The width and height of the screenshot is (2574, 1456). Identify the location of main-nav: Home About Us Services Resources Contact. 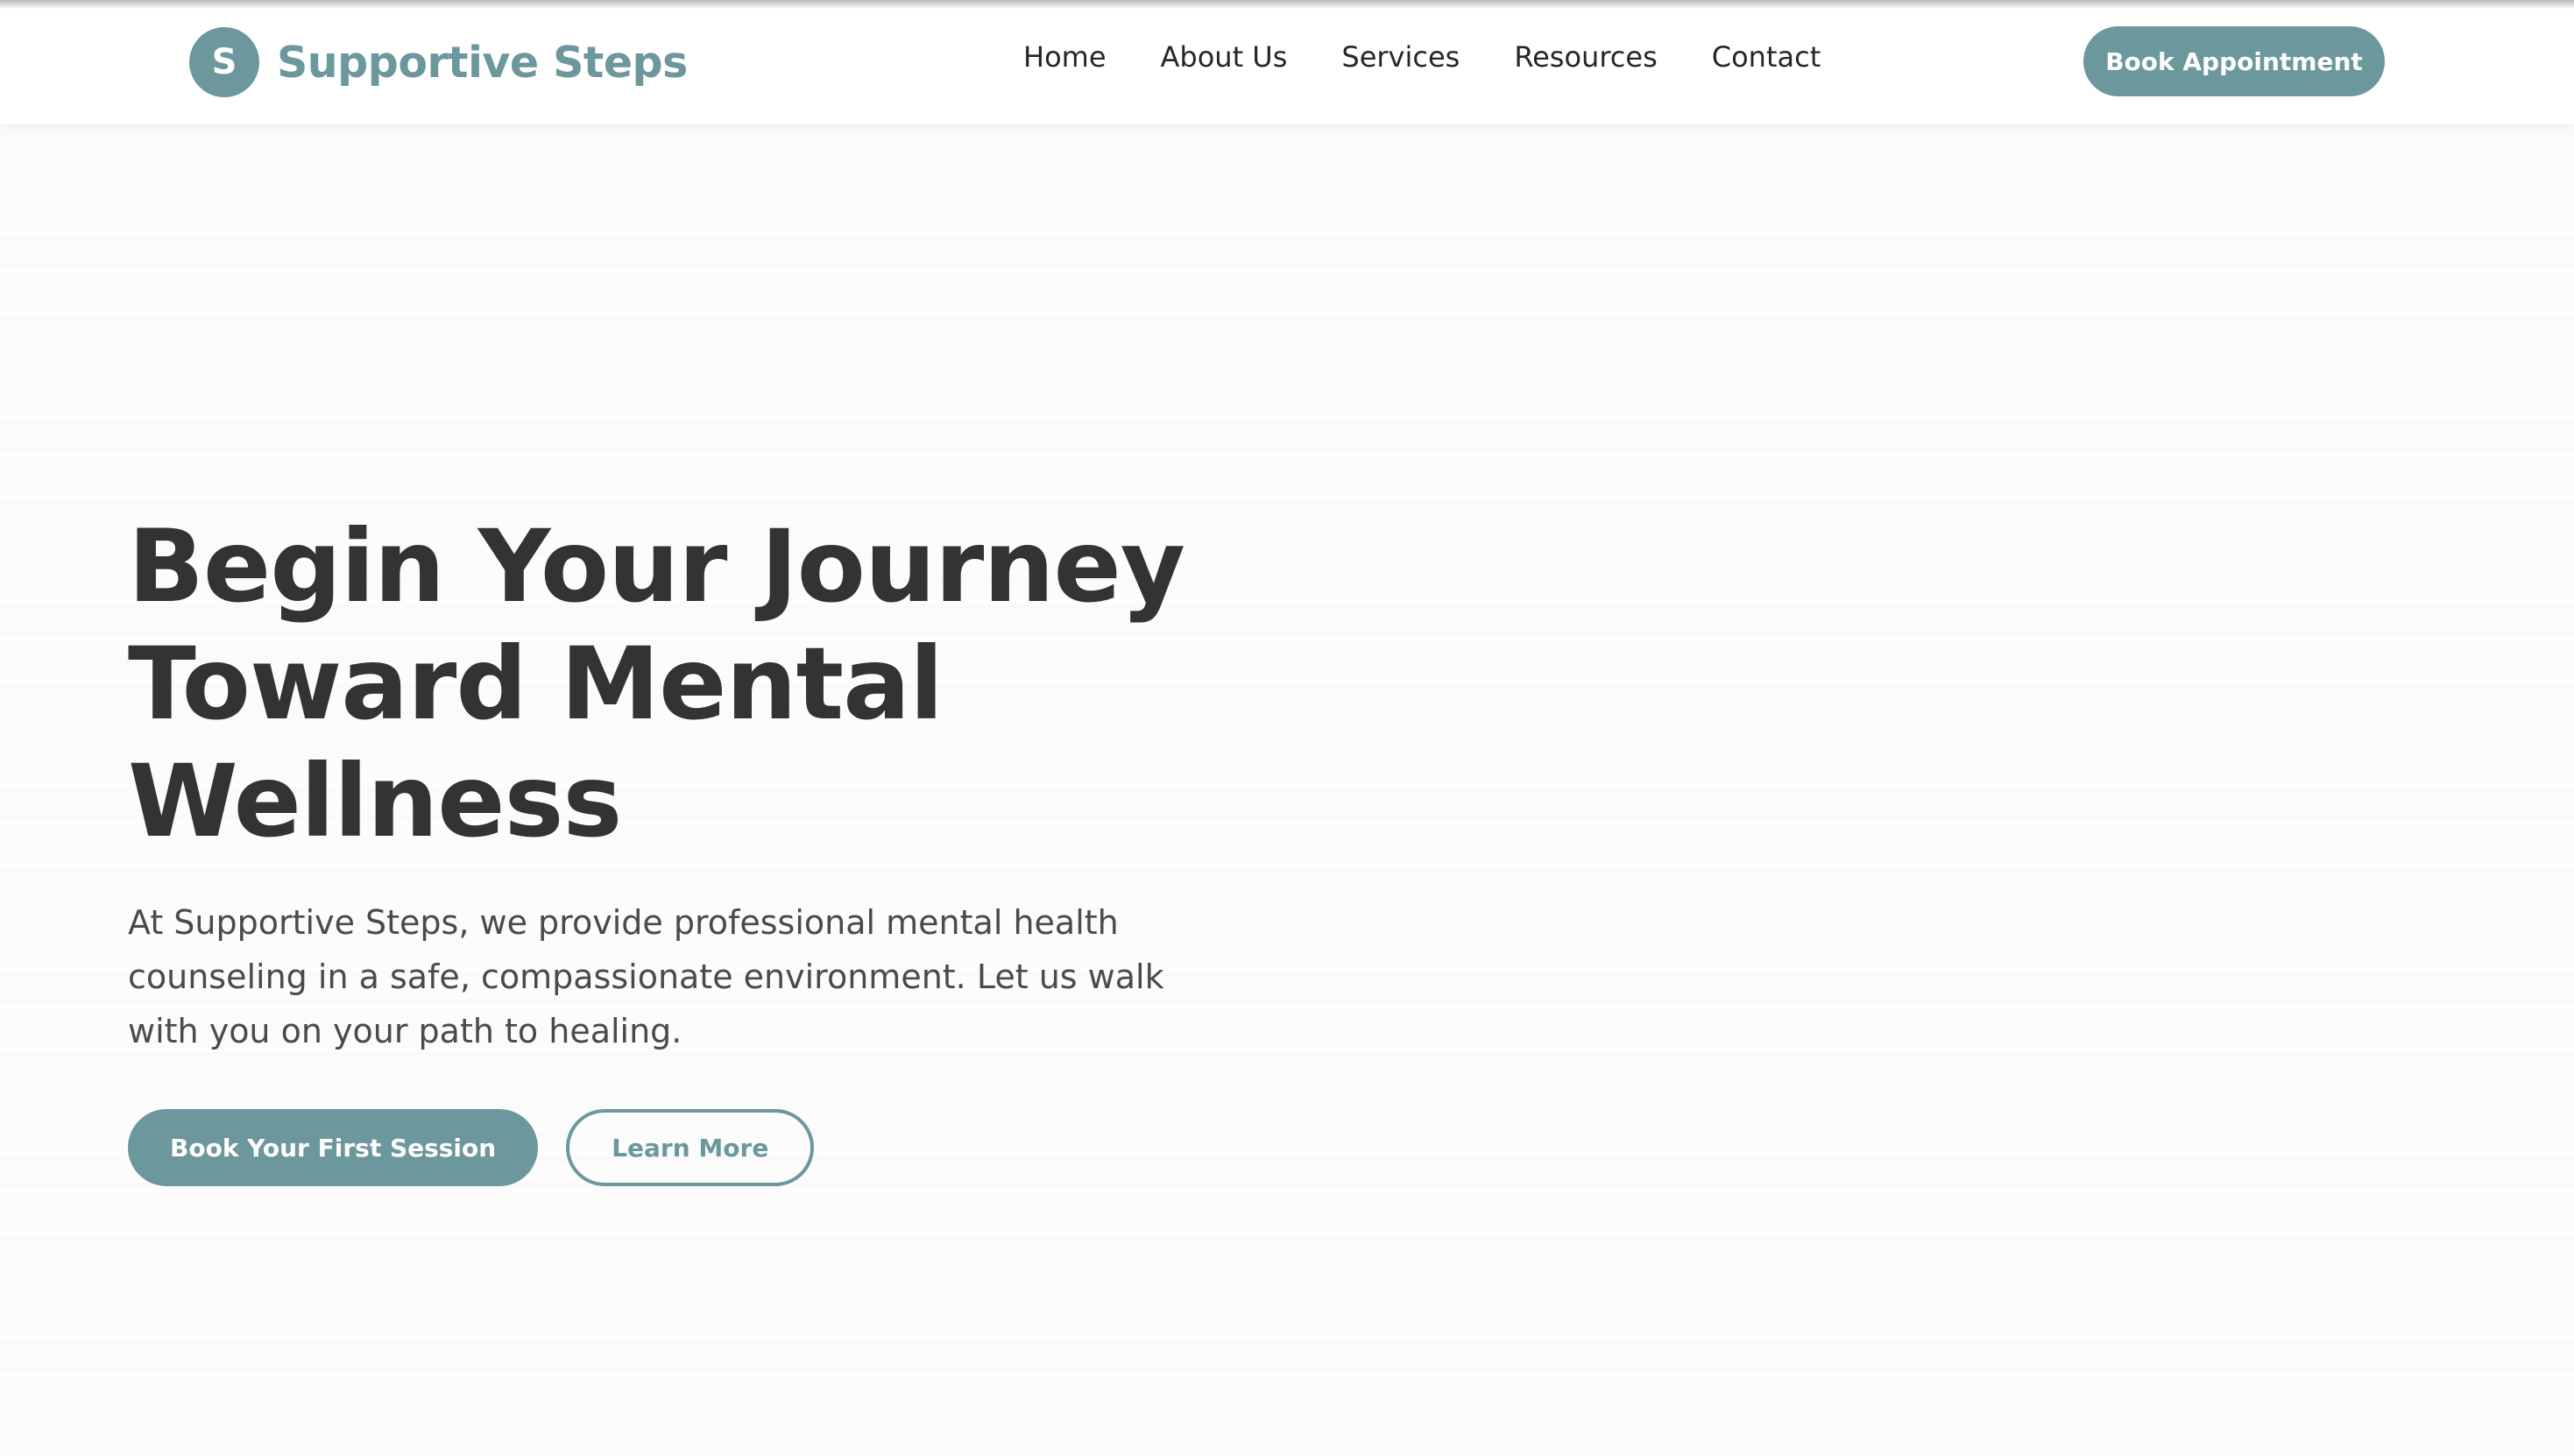
(1422, 57).